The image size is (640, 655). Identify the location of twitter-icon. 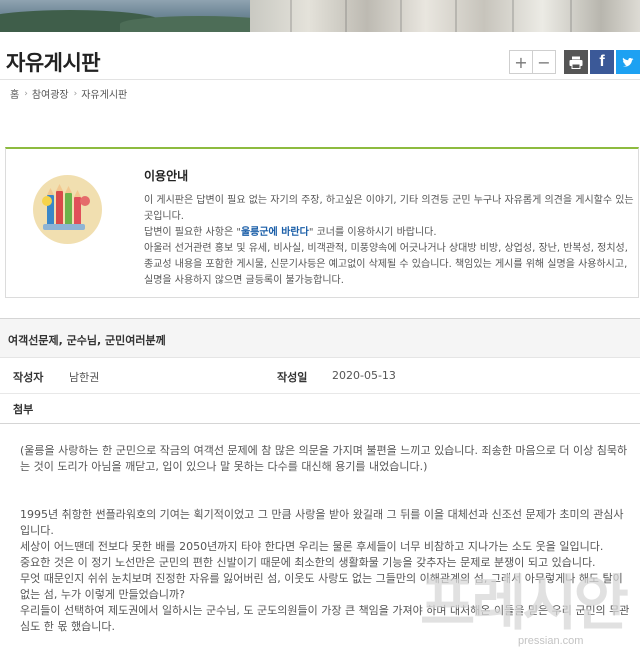
(628, 62).